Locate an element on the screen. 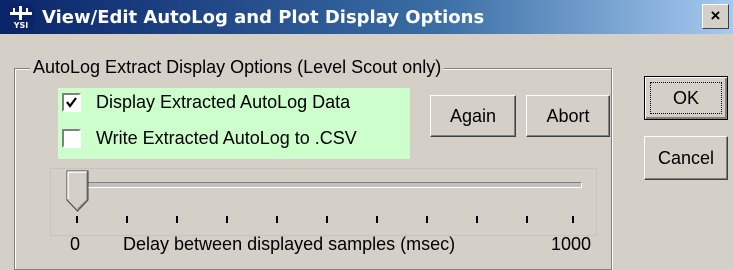 This screenshot has height=270, width=733. write-csv-checkbox is located at coordinates (71, 138).